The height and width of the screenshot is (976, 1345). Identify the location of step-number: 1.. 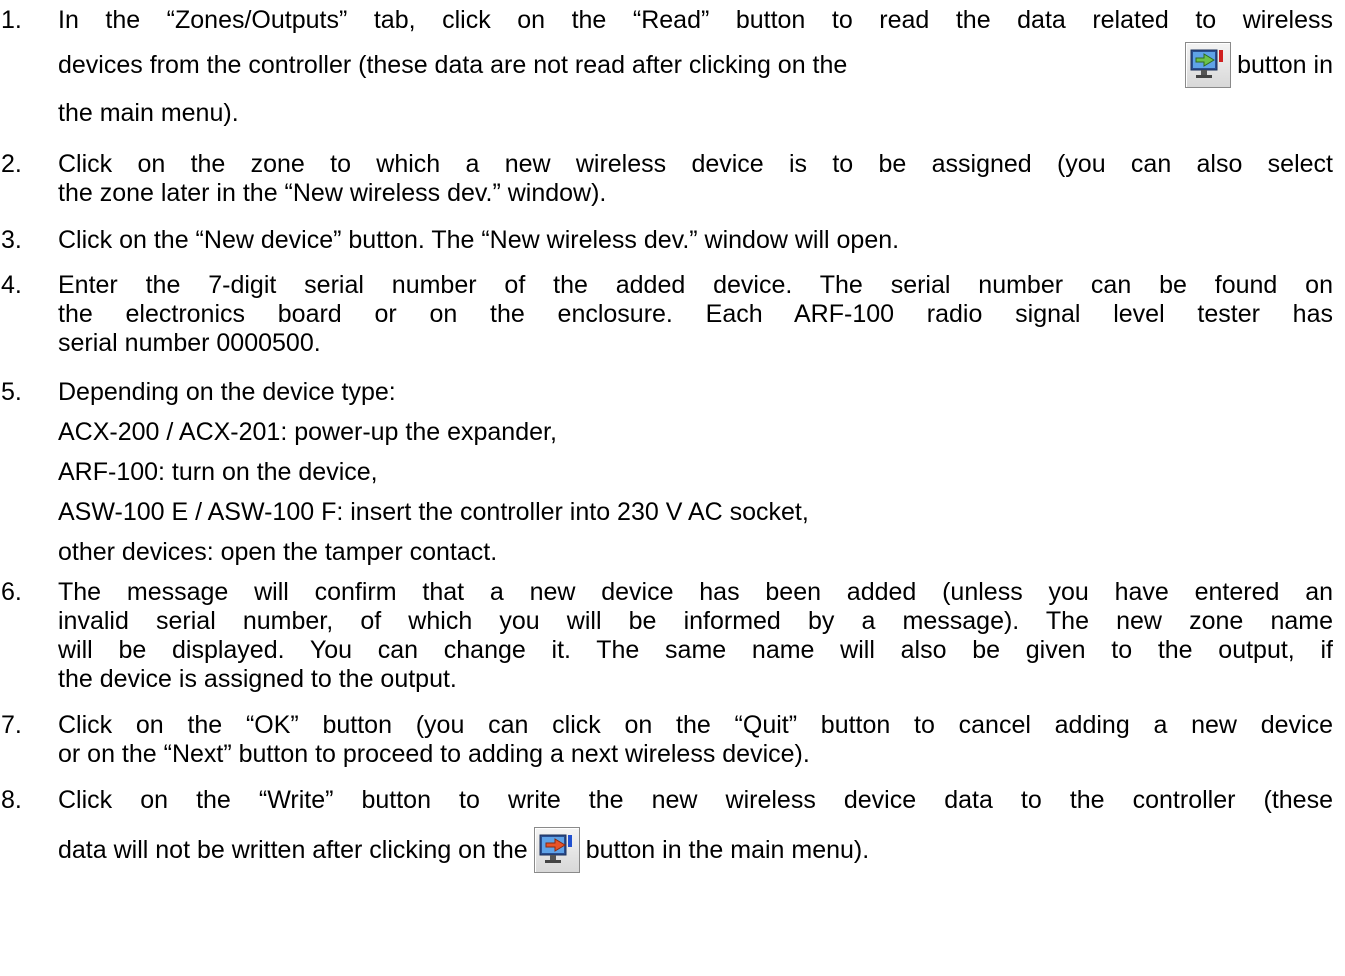
(11, 20).